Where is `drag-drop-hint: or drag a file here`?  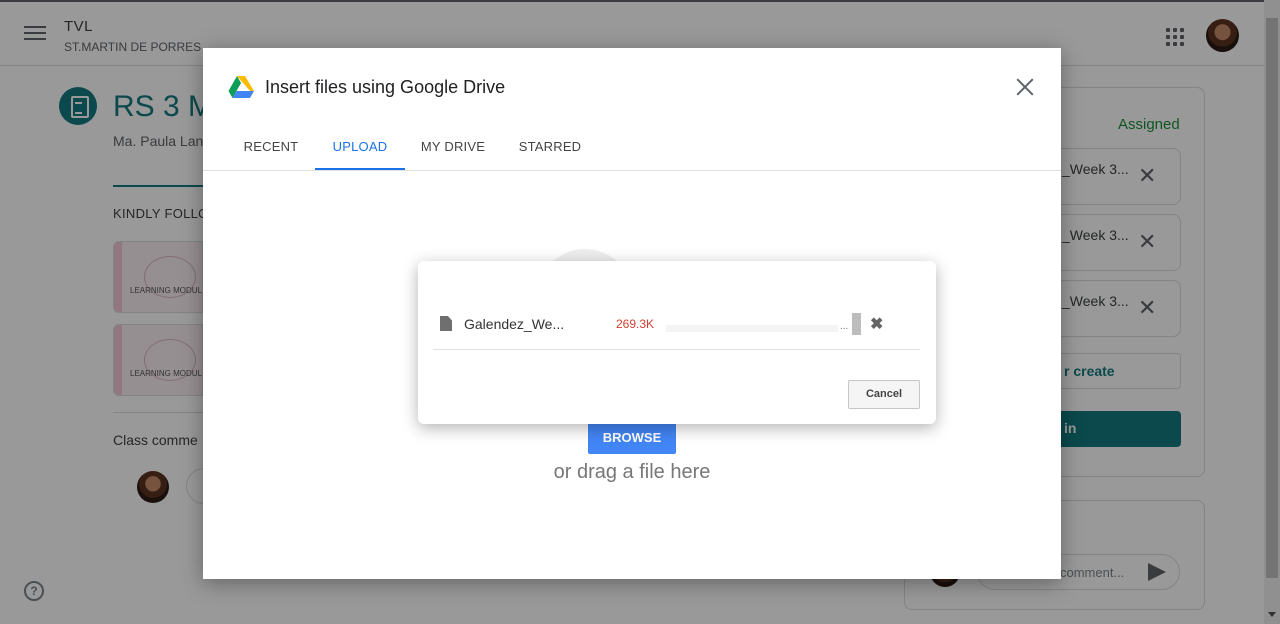 drag-drop-hint: or drag a file here is located at coordinates (632, 472).